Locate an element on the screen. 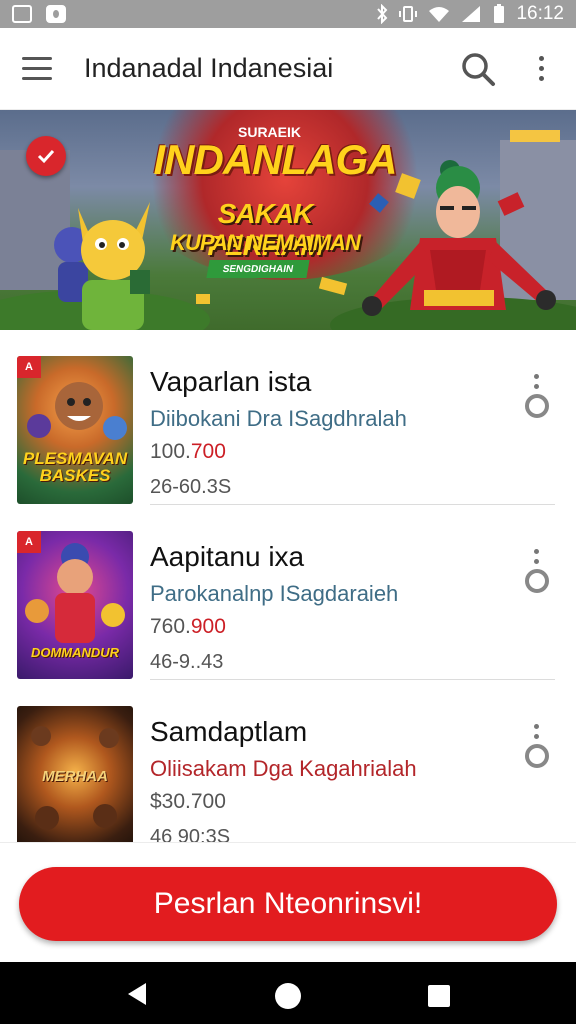 Image resolution: width=576 pixels, height=1024 pixels. recent-apps-icon is located at coordinates (439, 996).